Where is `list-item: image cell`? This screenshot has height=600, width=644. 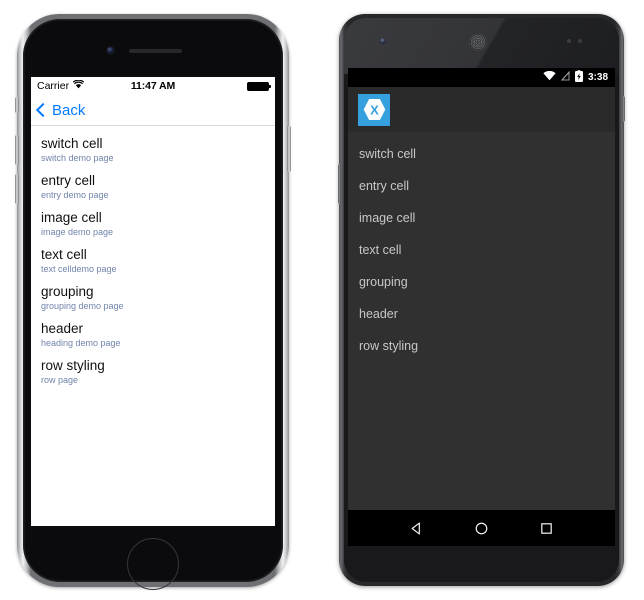 list-item: image cell is located at coordinates (481, 218).